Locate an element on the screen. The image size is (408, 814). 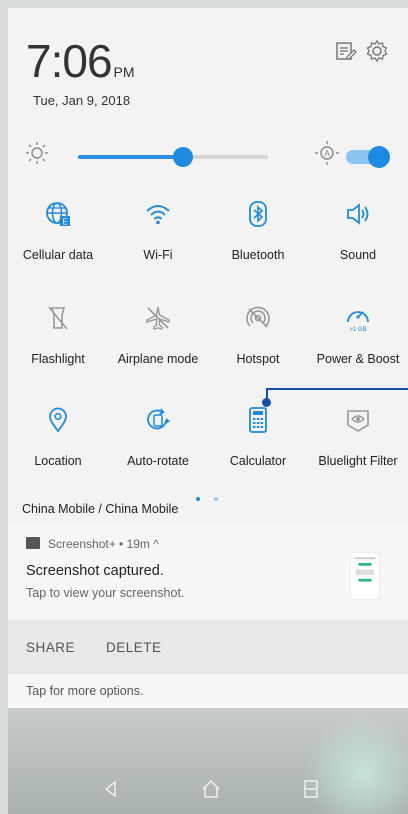
wifi-icon is located at coordinates (158, 215).